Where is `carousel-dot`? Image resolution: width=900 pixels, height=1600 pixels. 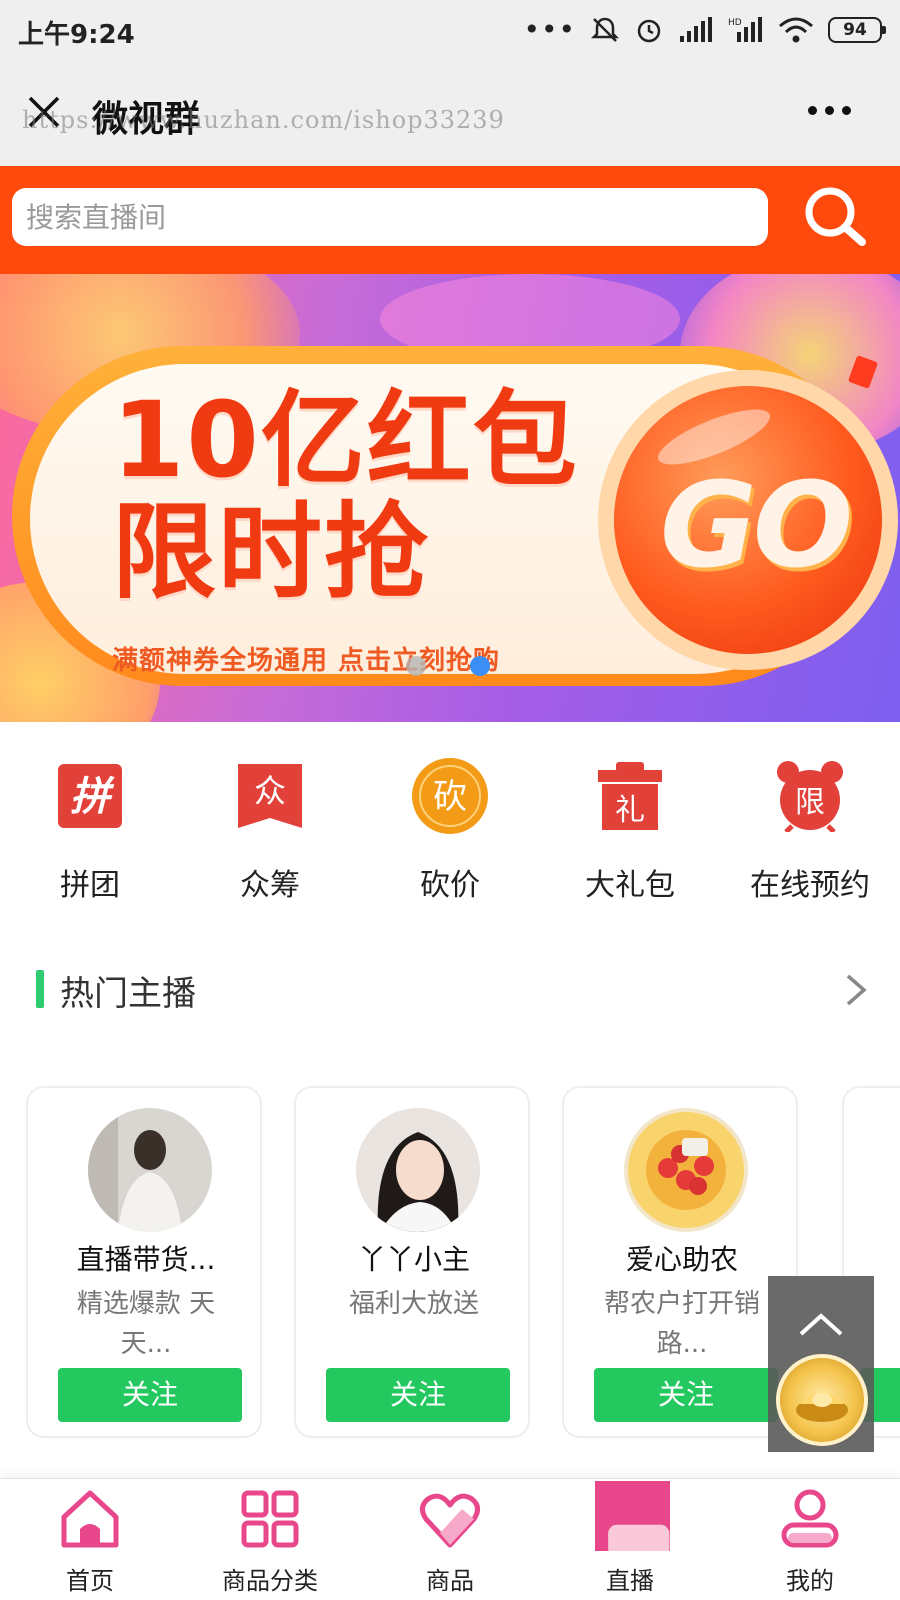 carousel-dot is located at coordinates (416, 666).